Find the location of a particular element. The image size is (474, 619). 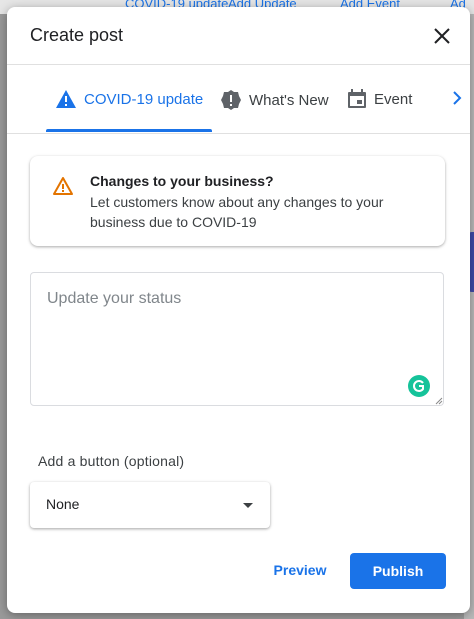

tab-whats-new: What's New is located at coordinates (274, 100).